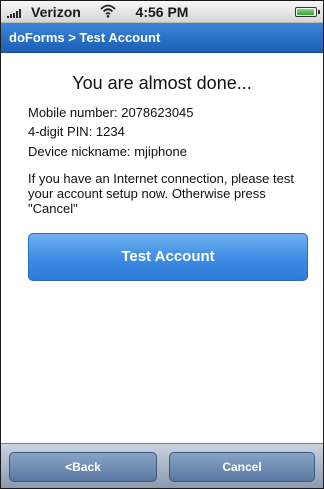  Describe the element at coordinates (111, 112) in the screenshot. I see `mobile-number-text: Mobile number: 2078623045` at that location.